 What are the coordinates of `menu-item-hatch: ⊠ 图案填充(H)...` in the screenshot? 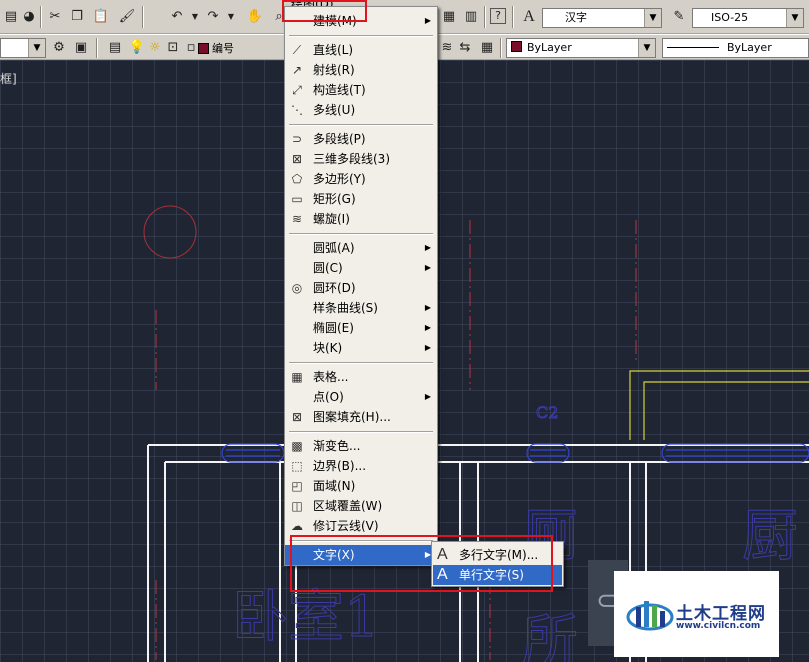 It's located at (361, 417).